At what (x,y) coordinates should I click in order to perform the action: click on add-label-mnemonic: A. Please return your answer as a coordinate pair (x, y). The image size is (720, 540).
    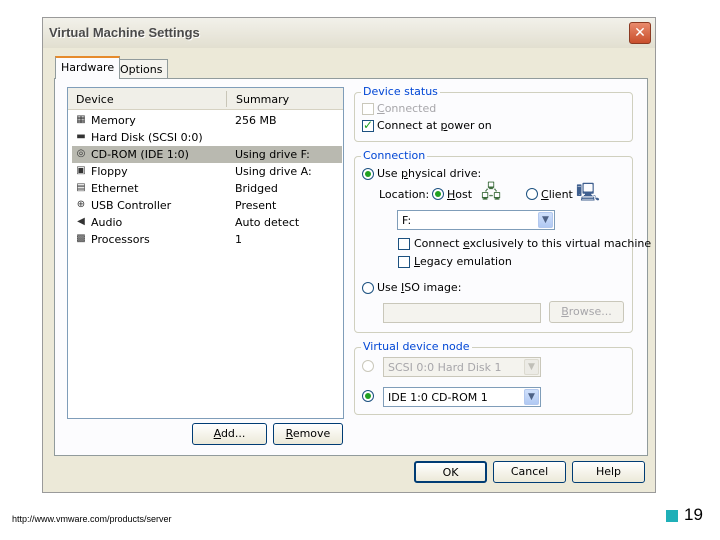
    Looking at the image, I should click on (217, 433).